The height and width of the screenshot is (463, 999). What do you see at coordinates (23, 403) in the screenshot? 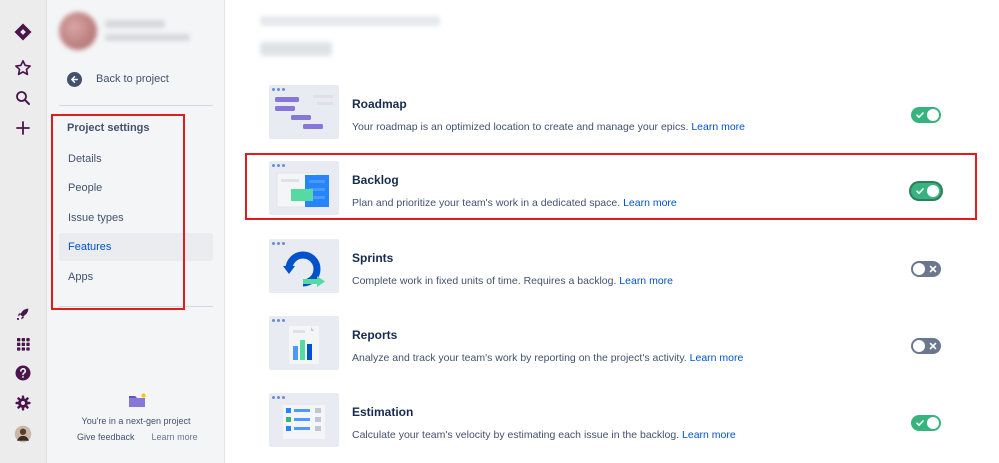
I see `settings-gear-icon` at bounding box center [23, 403].